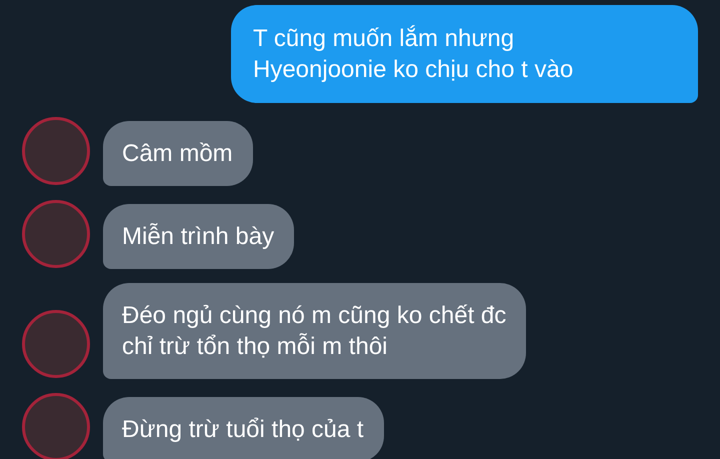 This screenshot has width=720, height=459. What do you see at coordinates (384, 39) in the screenshot?
I see `message-text: T cũng muốn lắm nhưng` at bounding box center [384, 39].